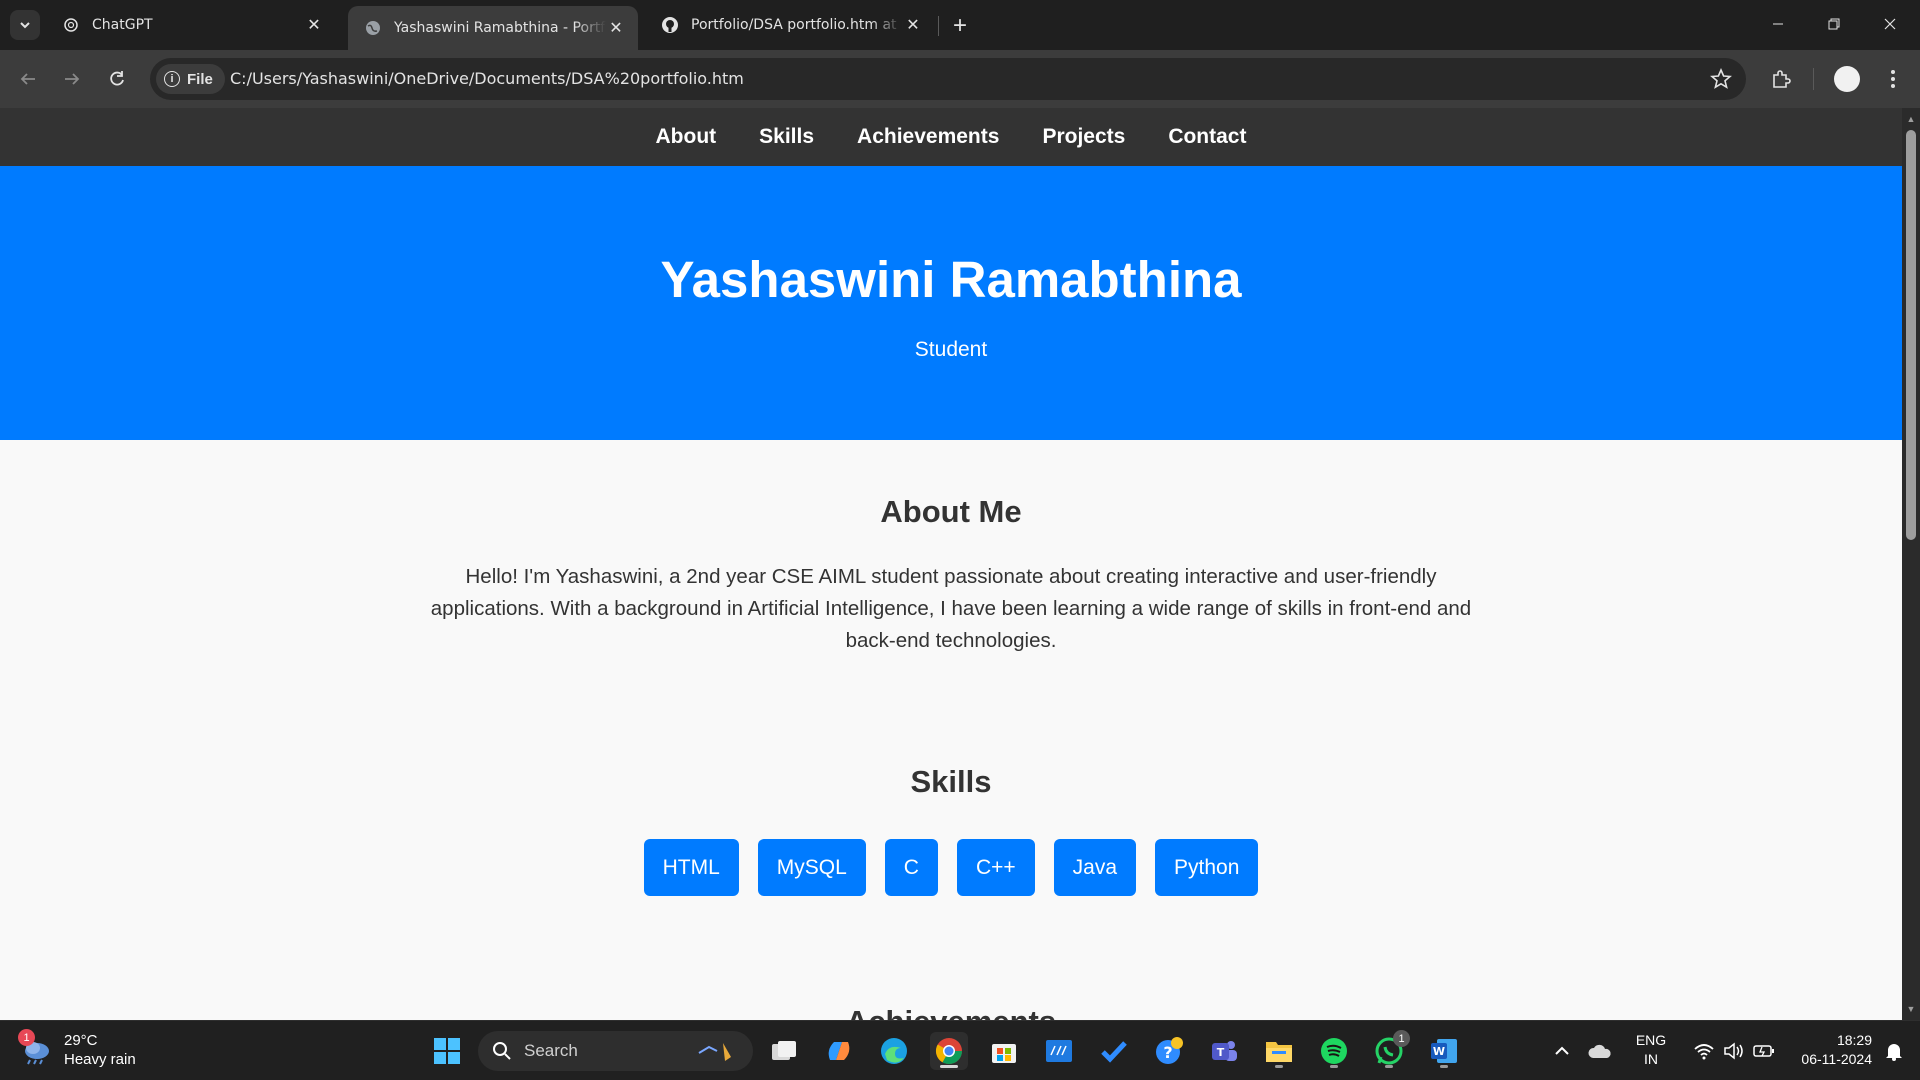 This screenshot has height=1080, width=1920. I want to click on cloud-icon, so click(1599, 1051).